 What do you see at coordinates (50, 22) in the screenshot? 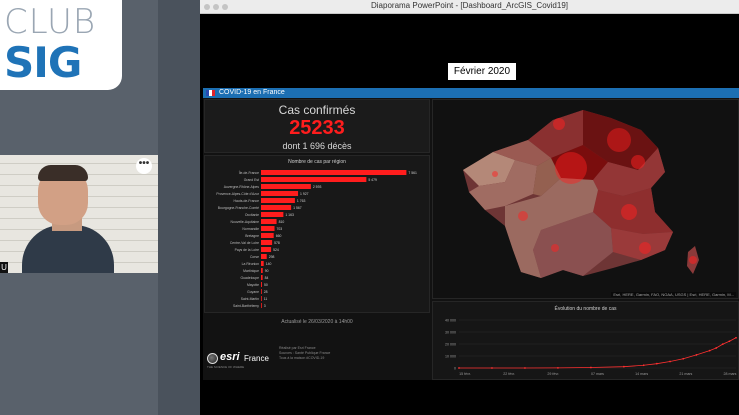
I see `logo-club-text: CLUB` at bounding box center [50, 22].